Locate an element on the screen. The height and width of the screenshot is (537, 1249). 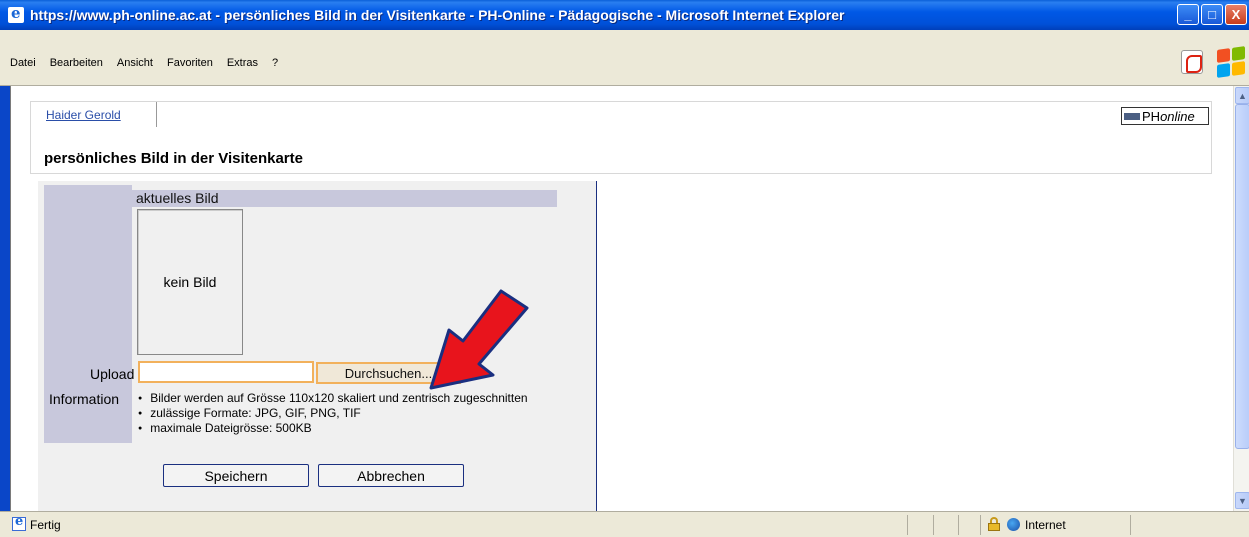
info-item: maximale Dateigrösse: 500KB is located at coordinates (333, 428).